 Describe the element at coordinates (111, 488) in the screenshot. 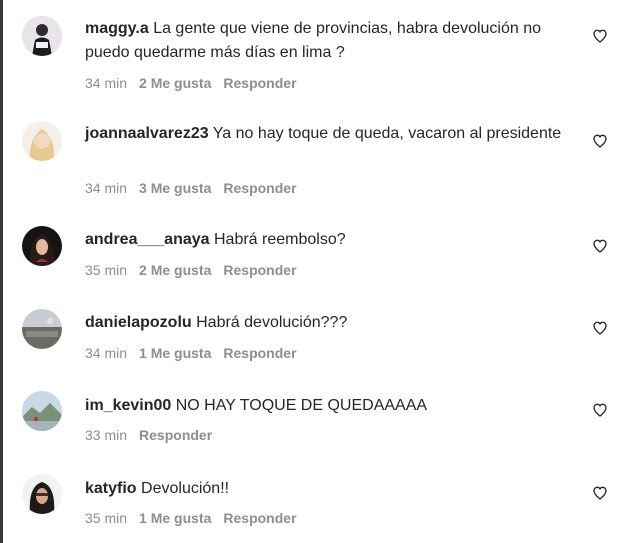

I see `comment-username: katyfio` at that location.